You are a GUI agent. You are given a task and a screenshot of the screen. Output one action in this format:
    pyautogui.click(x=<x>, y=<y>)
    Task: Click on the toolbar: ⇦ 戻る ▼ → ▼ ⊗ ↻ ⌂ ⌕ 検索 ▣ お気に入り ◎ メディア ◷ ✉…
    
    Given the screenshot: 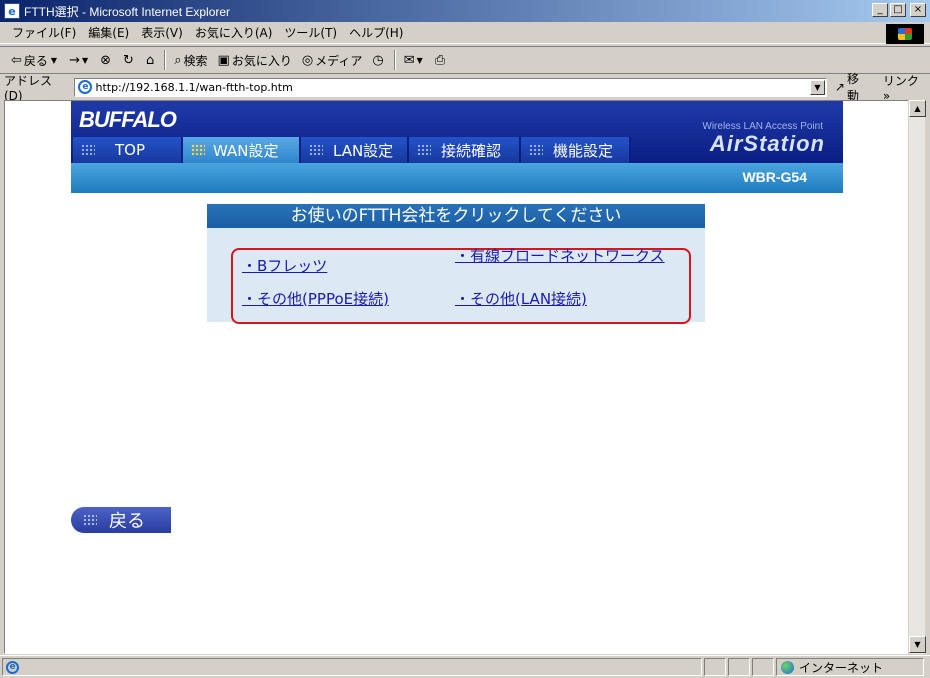 What is the action you would take?
    pyautogui.click(x=465, y=60)
    